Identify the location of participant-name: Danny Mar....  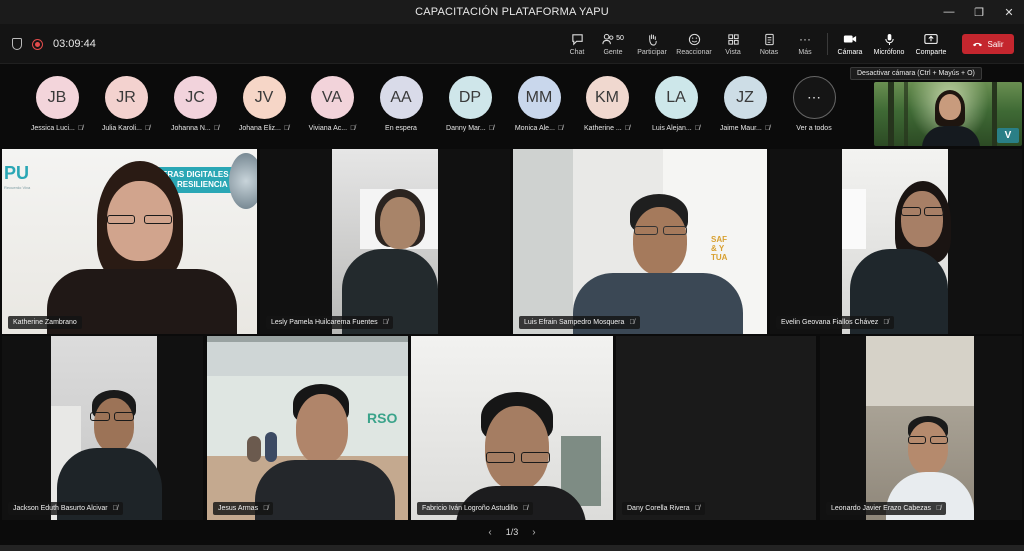
(466, 128).